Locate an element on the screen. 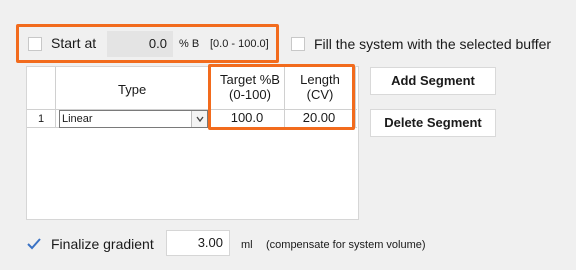 This screenshot has width=576, height=270. segment-type-value: Linear is located at coordinates (77, 119).